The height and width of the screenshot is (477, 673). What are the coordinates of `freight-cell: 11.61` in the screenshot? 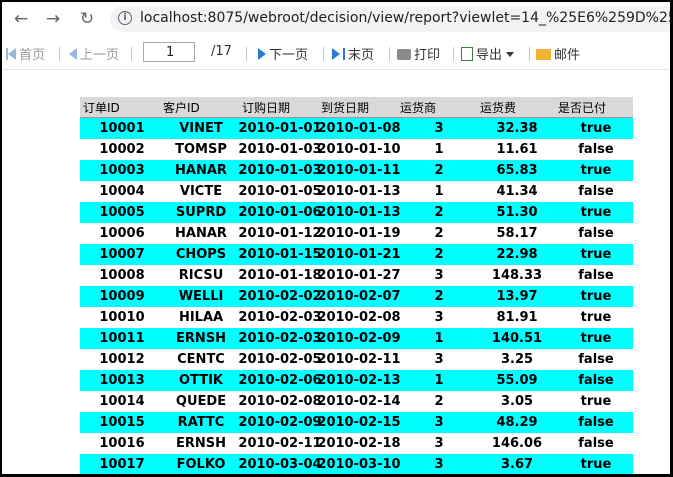 It's located at (517, 149).